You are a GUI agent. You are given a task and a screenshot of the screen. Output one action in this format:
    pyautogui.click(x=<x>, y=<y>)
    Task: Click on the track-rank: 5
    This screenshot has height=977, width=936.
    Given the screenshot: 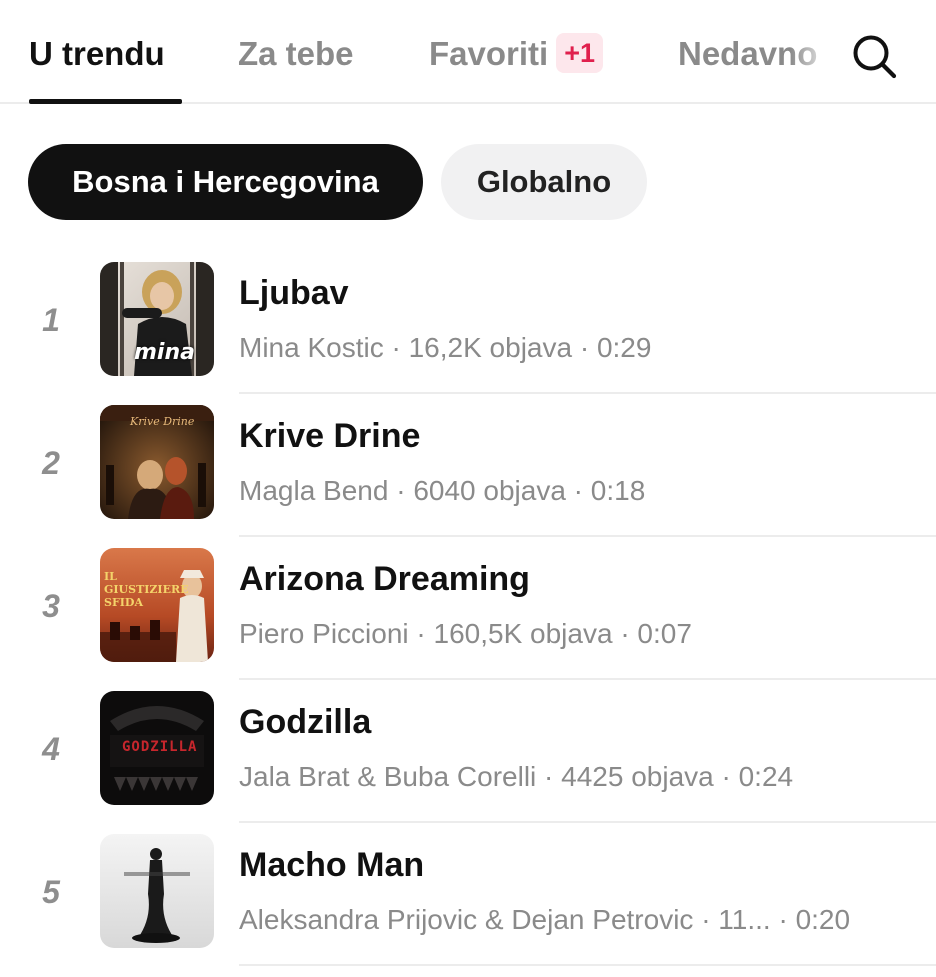 What is the action you would take?
    pyautogui.click(x=51, y=892)
    